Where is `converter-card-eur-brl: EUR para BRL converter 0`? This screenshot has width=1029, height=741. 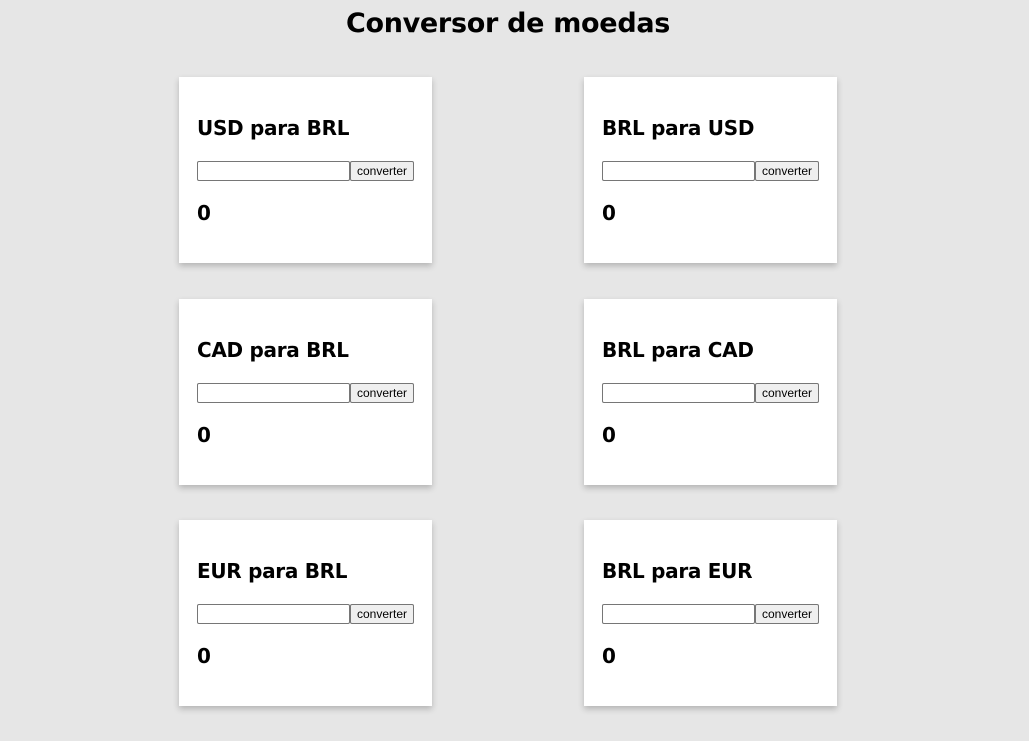
converter-card-eur-brl: EUR para BRL converter 0 is located at coordinates (305, 613).